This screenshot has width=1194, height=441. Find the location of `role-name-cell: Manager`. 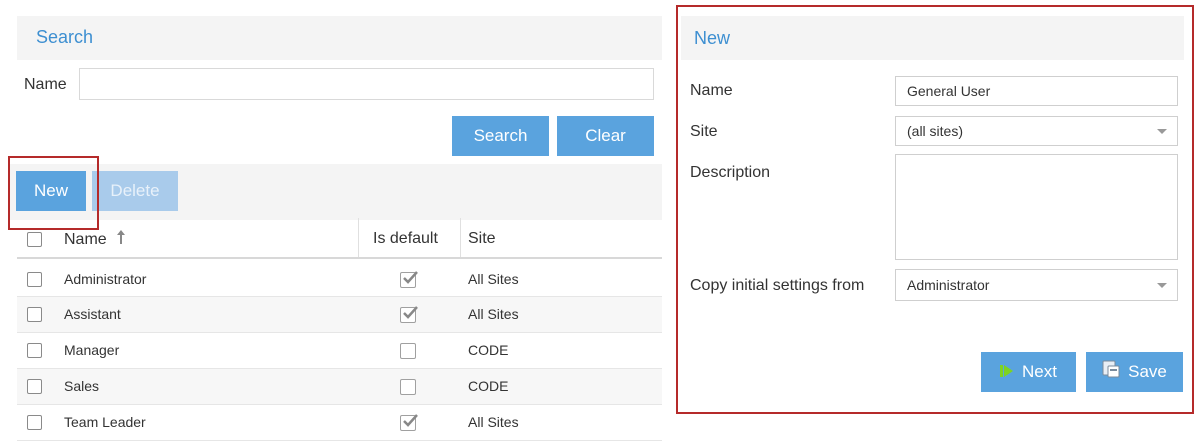

role-name-cell: Manager is located at coordinates (92, 350).